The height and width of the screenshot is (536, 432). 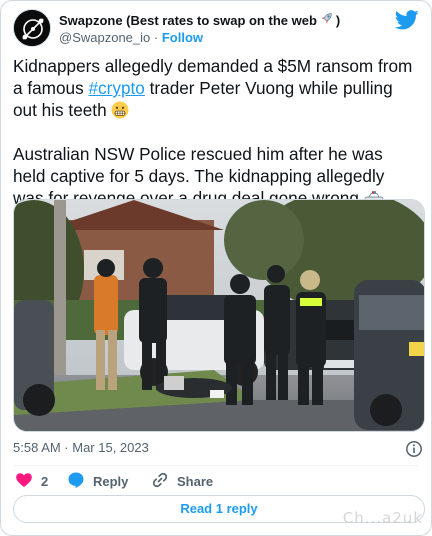 I want to click on satellite-logo-icon, so click(x=32, y=28).